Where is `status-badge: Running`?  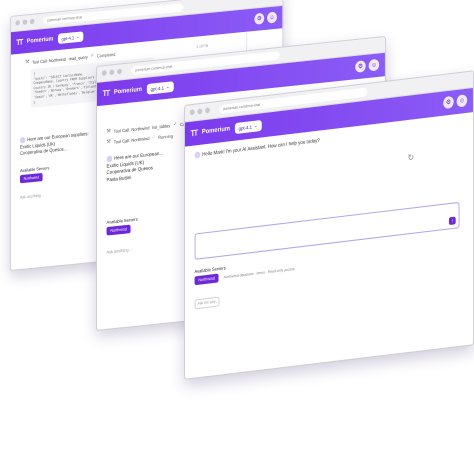
status-badge: Running is located at coordinates (166, 136).